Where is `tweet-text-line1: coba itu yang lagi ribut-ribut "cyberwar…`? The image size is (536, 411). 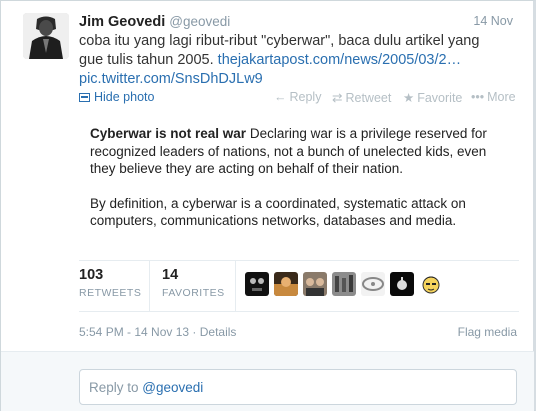
tweet-text-line1: coba itu yang lagi ribut-ribut "cyberwar… is located at coordinates (279, 41).